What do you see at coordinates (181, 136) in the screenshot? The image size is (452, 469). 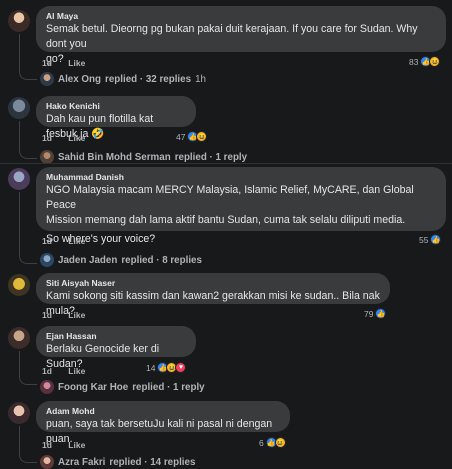 I see `reaction-count: 47` at bounding box center [181, 136].